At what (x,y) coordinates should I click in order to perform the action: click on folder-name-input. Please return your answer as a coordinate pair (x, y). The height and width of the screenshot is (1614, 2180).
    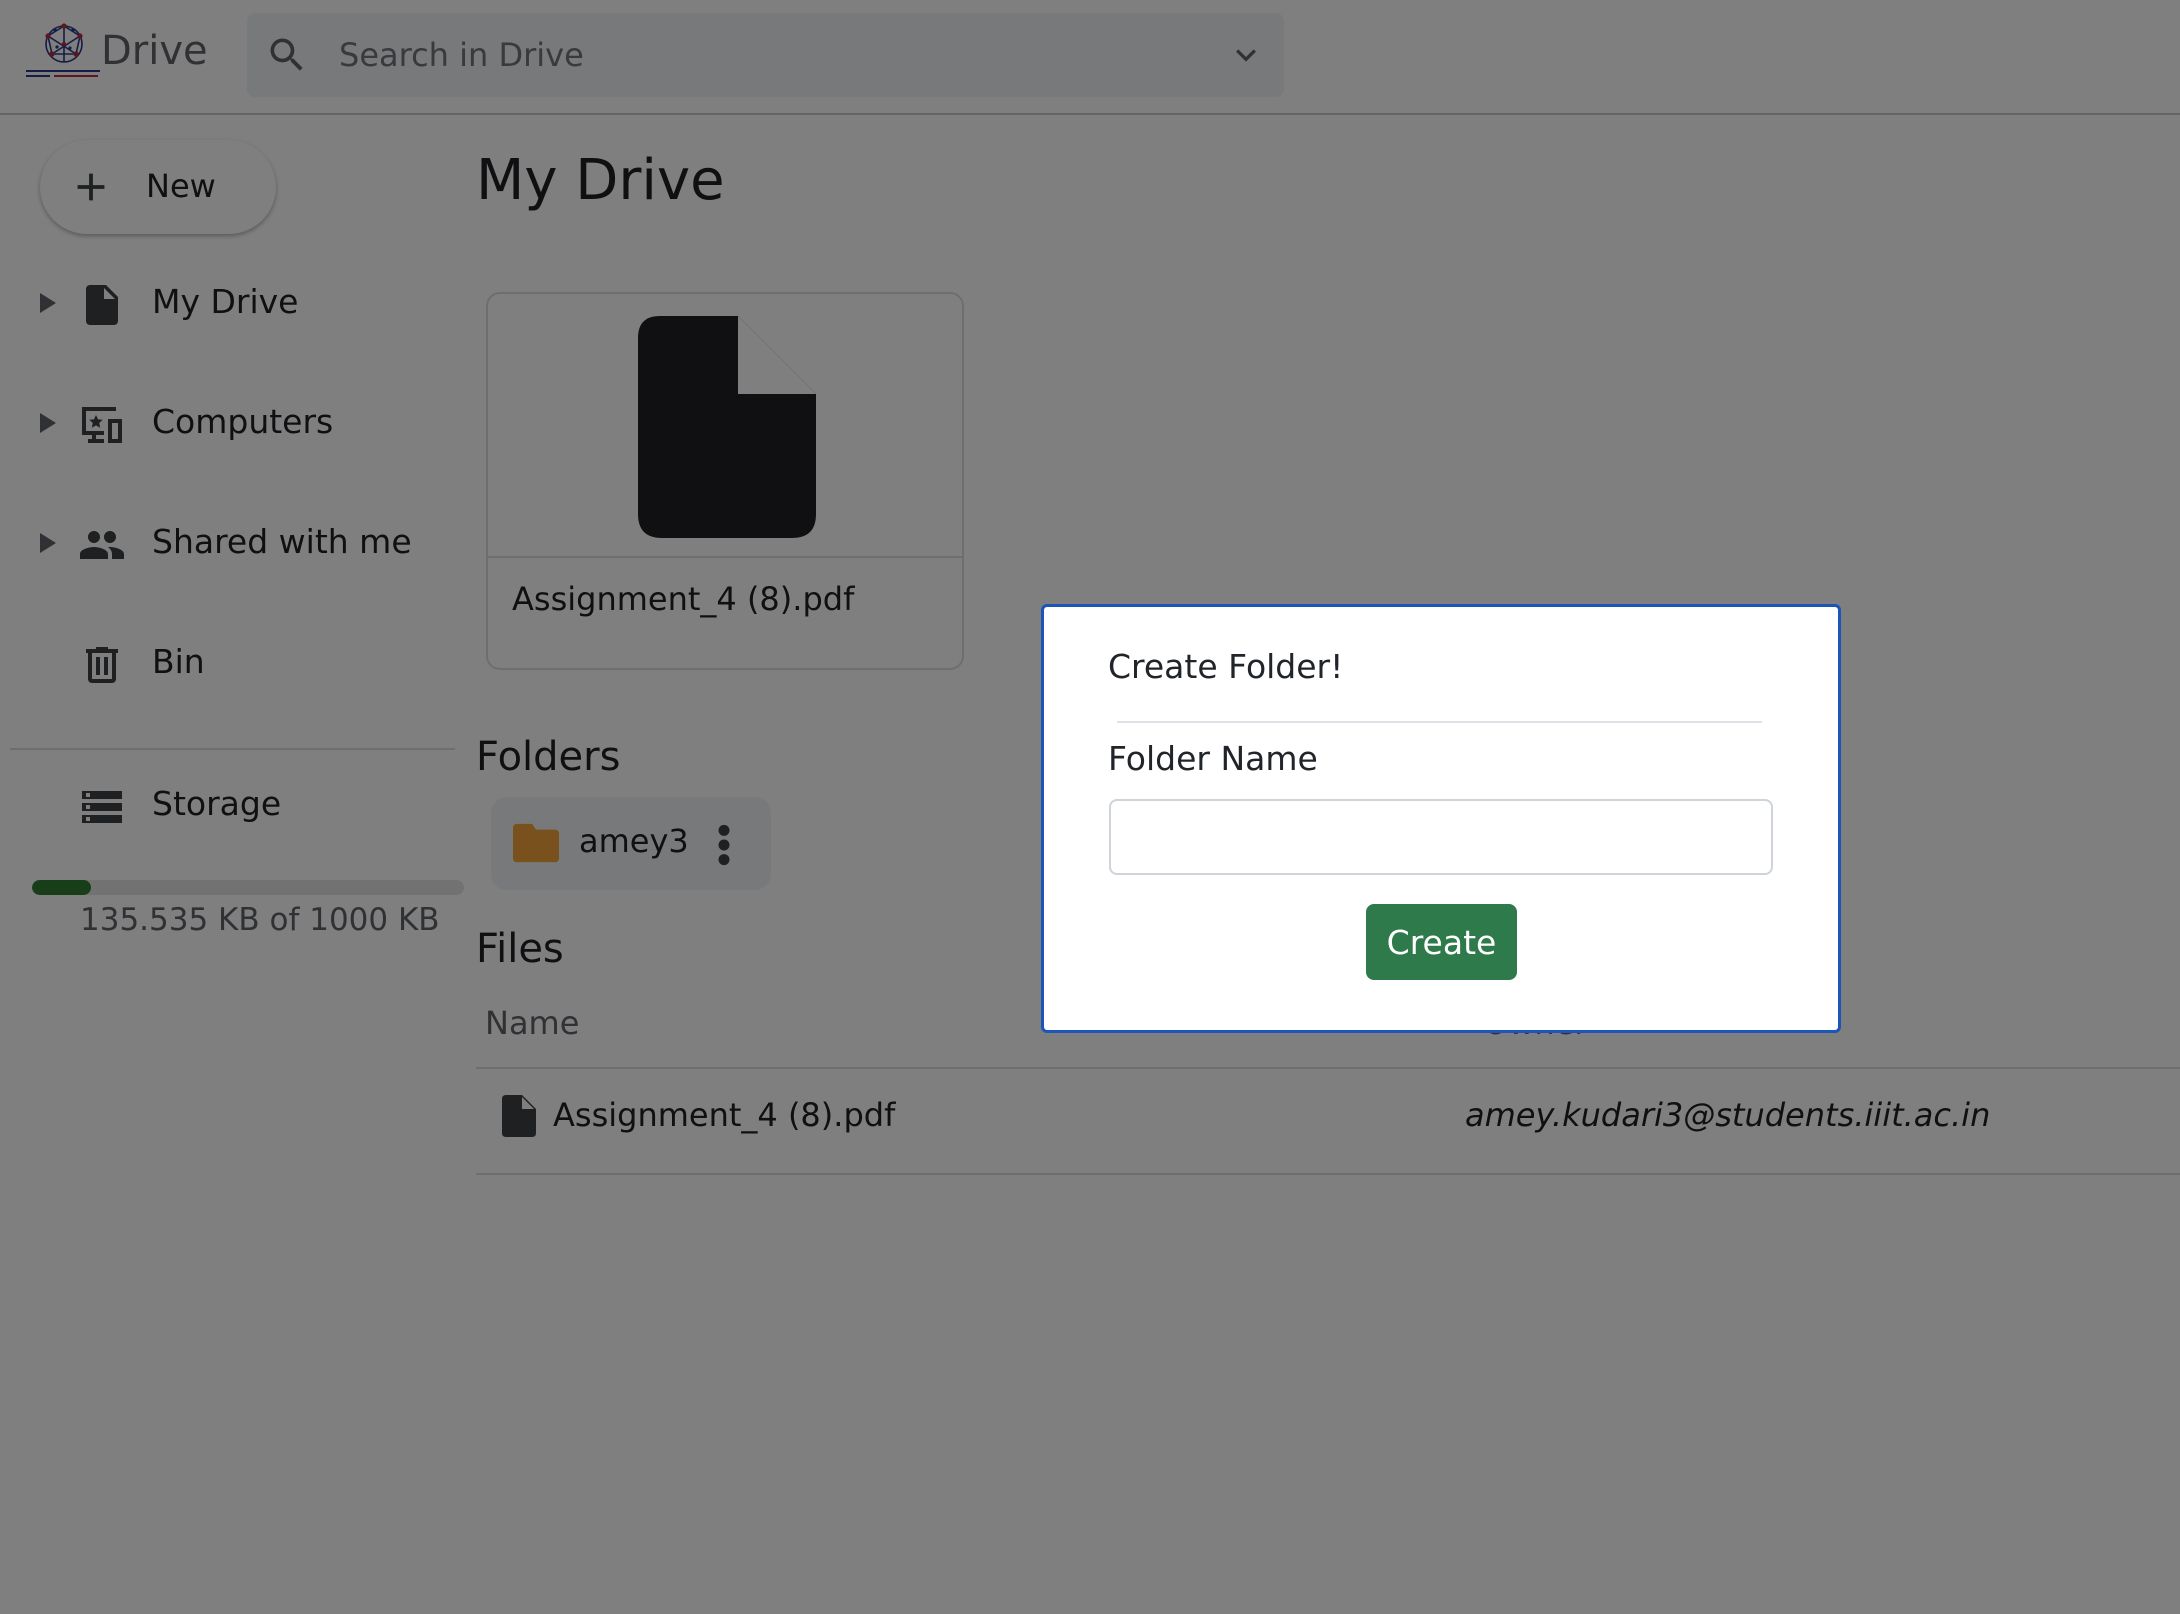
    Looking at the image, I should click on (1441, 837).